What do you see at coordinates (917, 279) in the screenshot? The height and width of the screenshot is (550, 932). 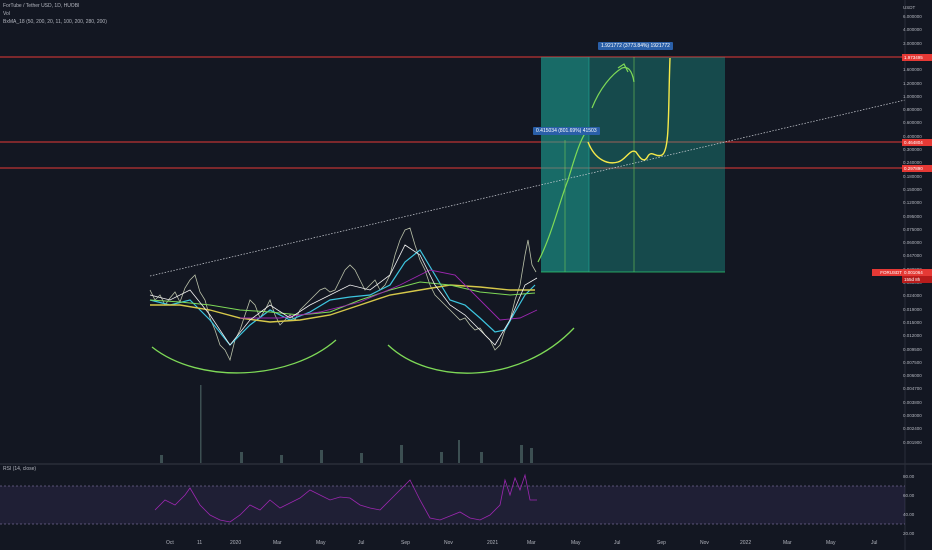 I see `current-time-label: 155d 8h` at bounding box center [917, 279].